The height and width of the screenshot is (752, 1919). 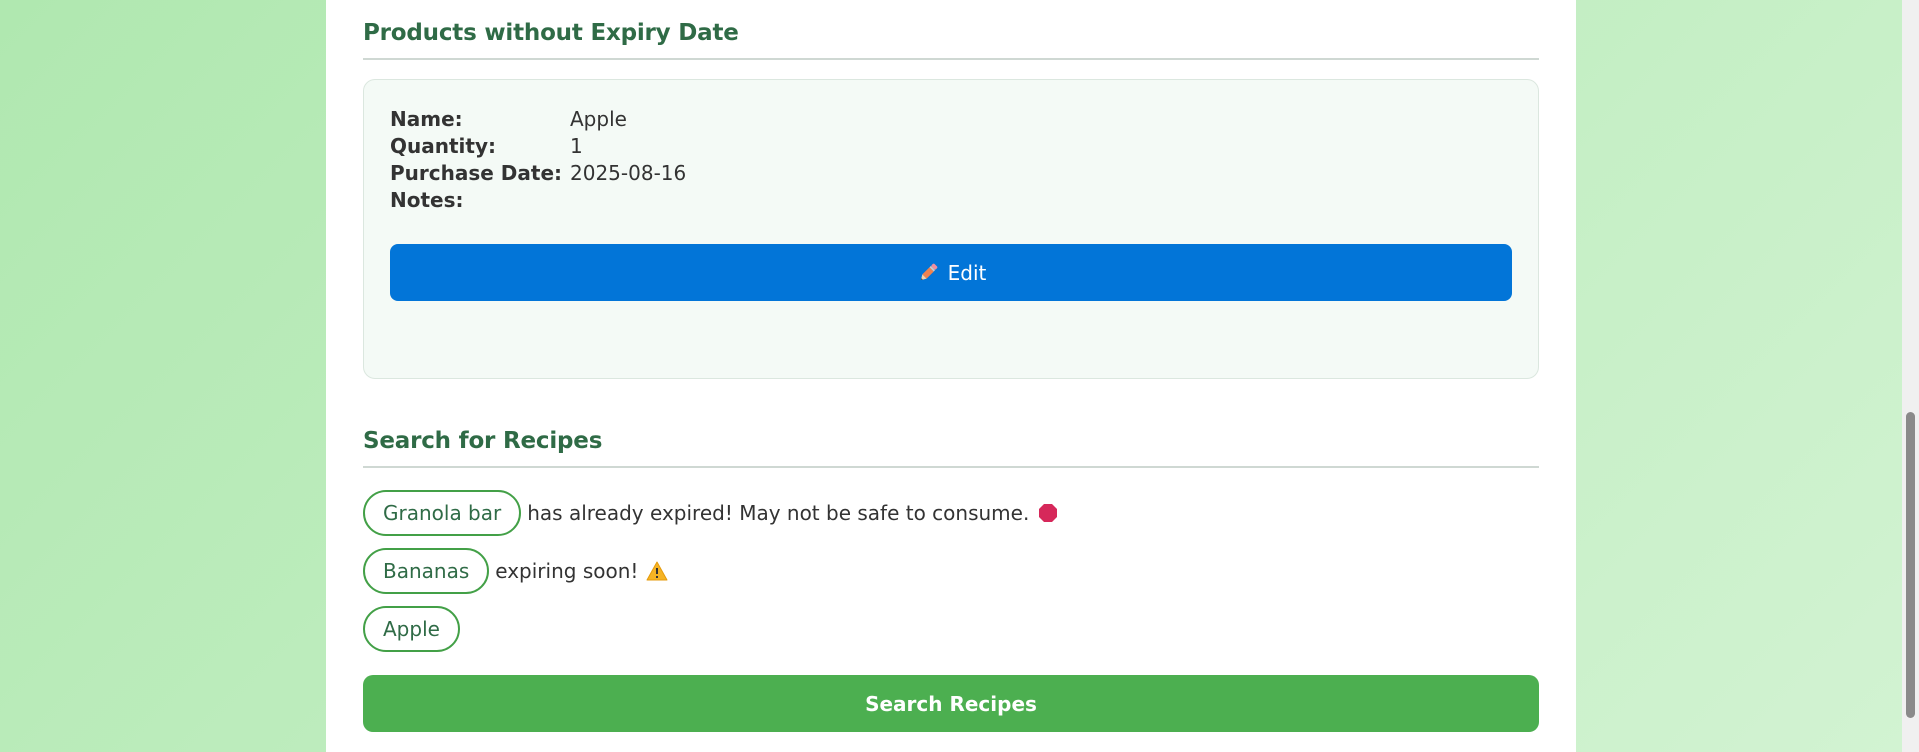 What do you see at coordinates (657, 571) in the screenshot?
I see `warning-icon` at bounding box center [657, 571].